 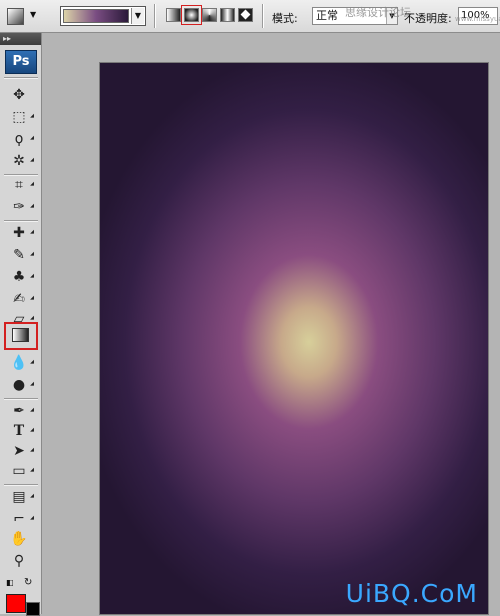 I want to click on eyedropper-tool: ⌐ ◢, so click(x=21, y=519).